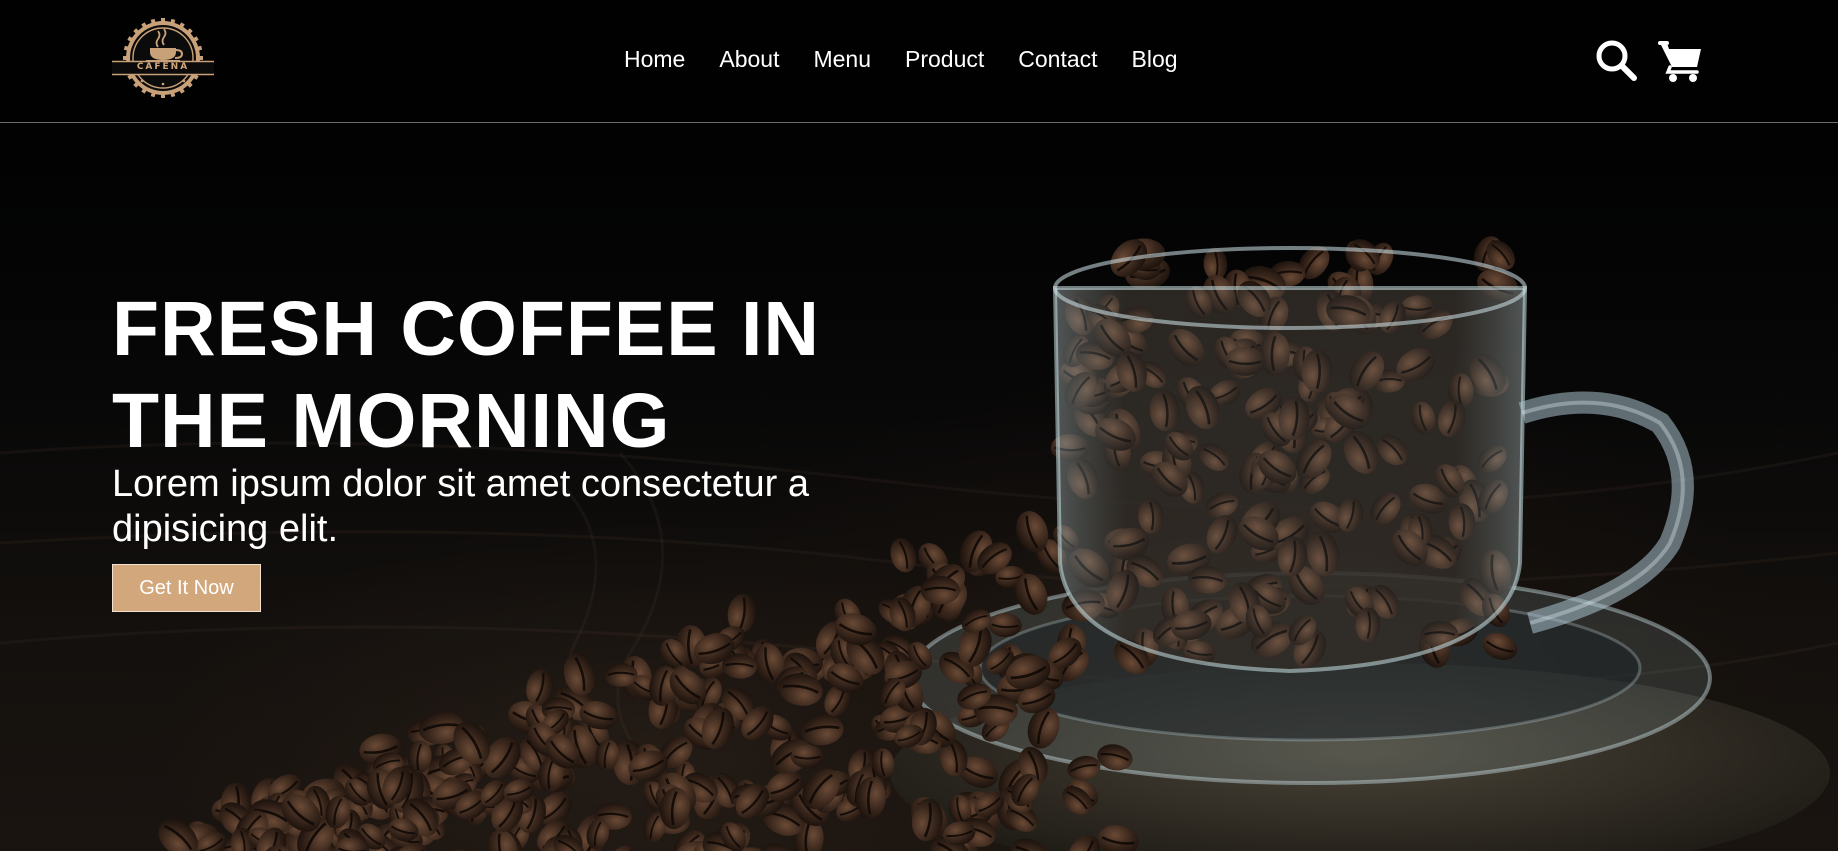  I want to click on hero-title: FRESH COFFEE IN THE MORNING, so click(466, 375).